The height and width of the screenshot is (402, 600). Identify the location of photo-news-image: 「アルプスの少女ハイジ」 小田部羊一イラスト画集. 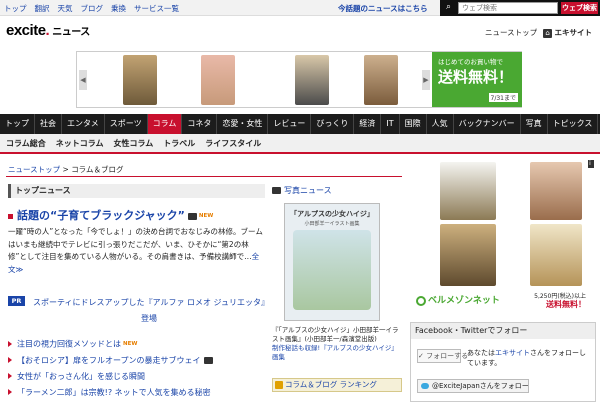
(332, 262).